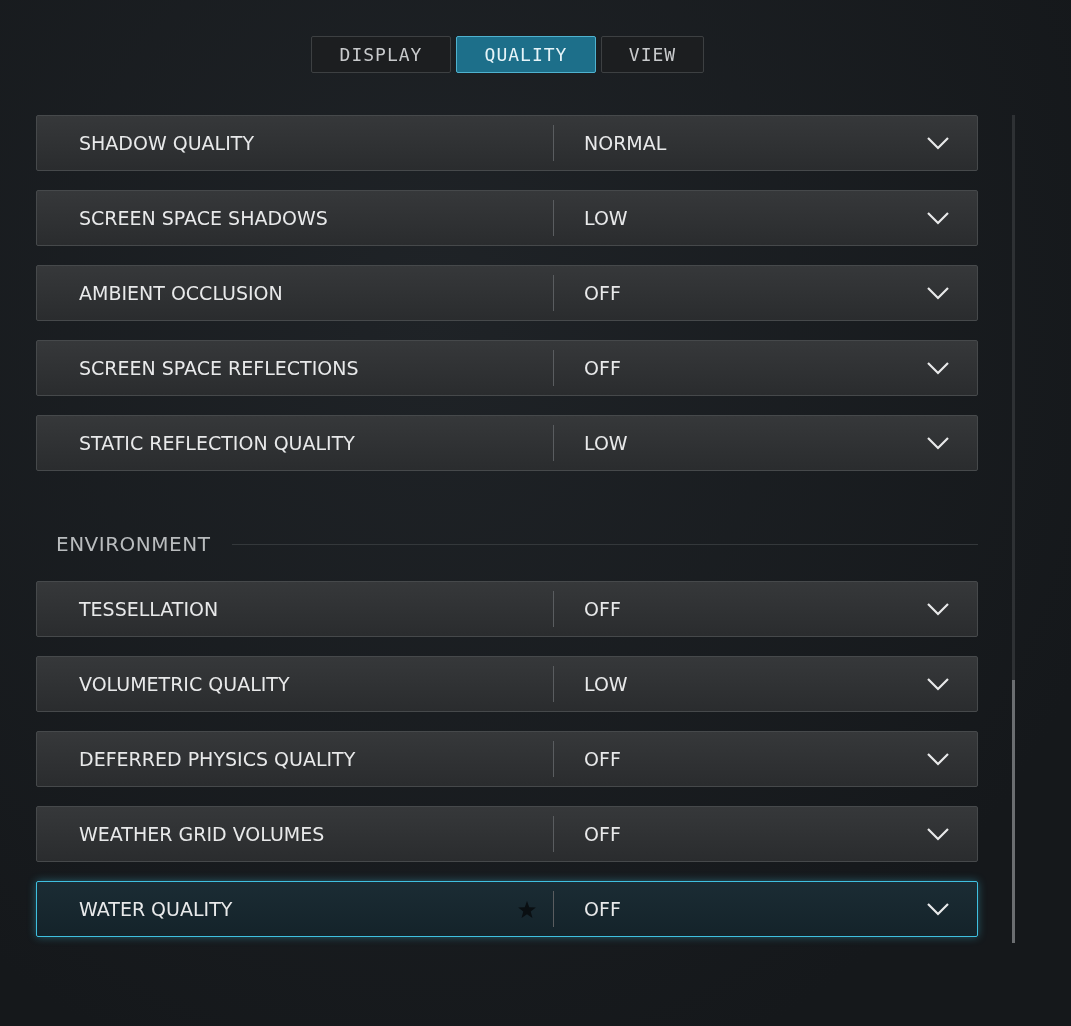  Describe the element at coordinates (167, 143) in the screenshot. I see `setting-label: SHADOW QUALITY` at that location.